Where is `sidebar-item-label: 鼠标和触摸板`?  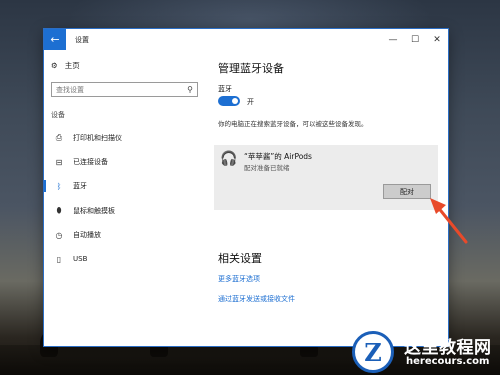
sidebar-item-label: 鼠标和触摸板 is located at coordinates (94, 211).